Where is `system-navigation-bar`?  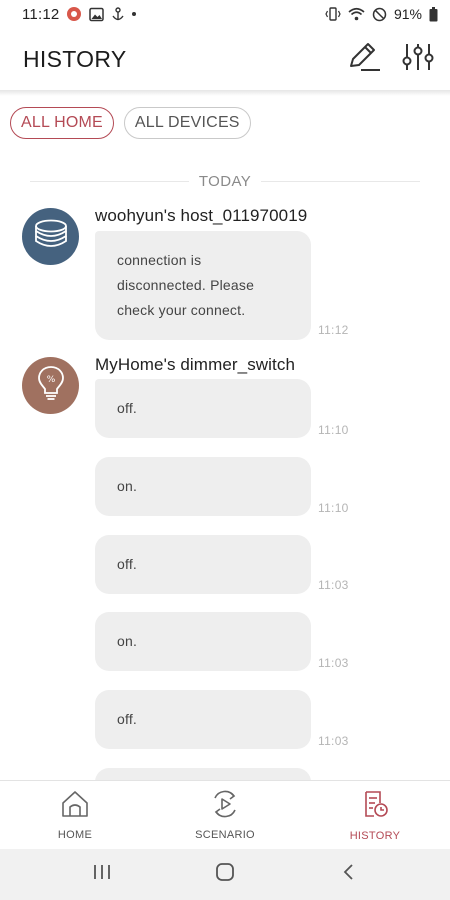
system-navigation-bar is located at coordinates (225, 874).